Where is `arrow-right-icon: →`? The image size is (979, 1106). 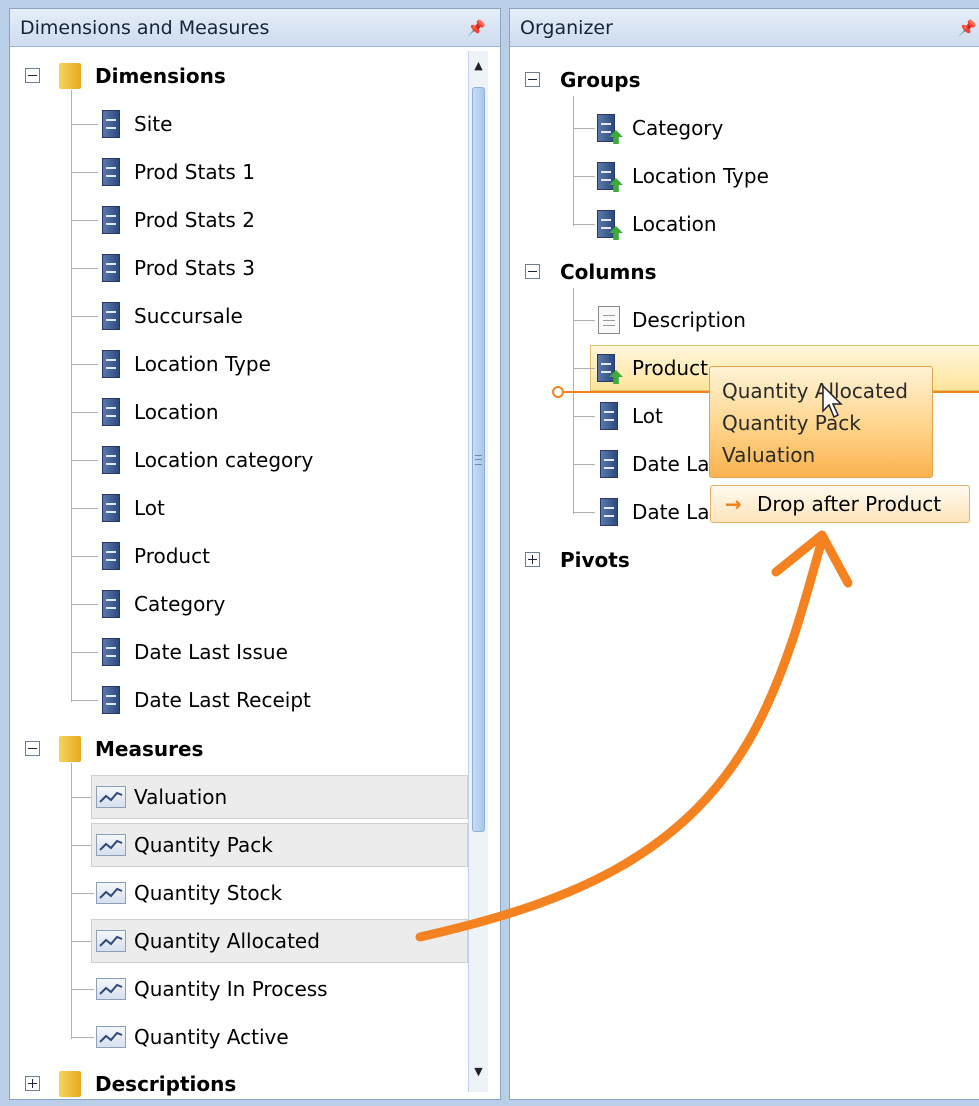
arrow-right-icon: → is located at coordinates (733, 504).